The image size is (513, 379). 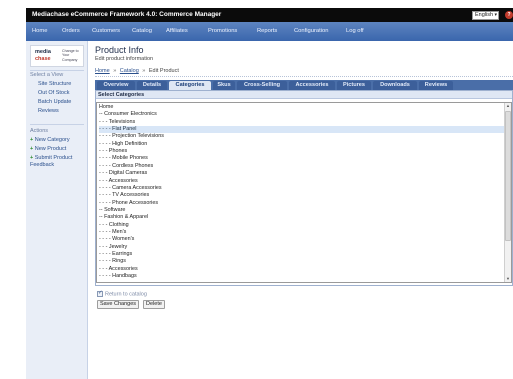 What do you see at coordinates (222, 31) in the screenshot?
I see `nav-promotions: Promotions` at bounding box center [222, 31].